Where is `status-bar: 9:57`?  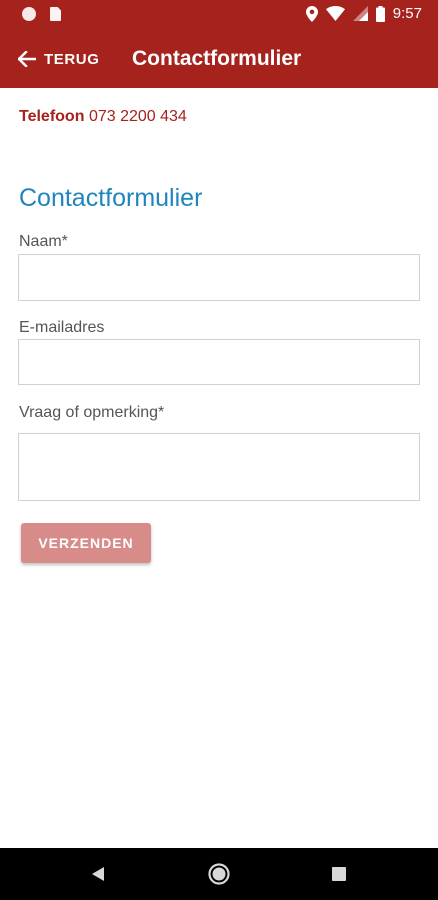
status-bar: 9:57 is located at coordinates (219, 15).